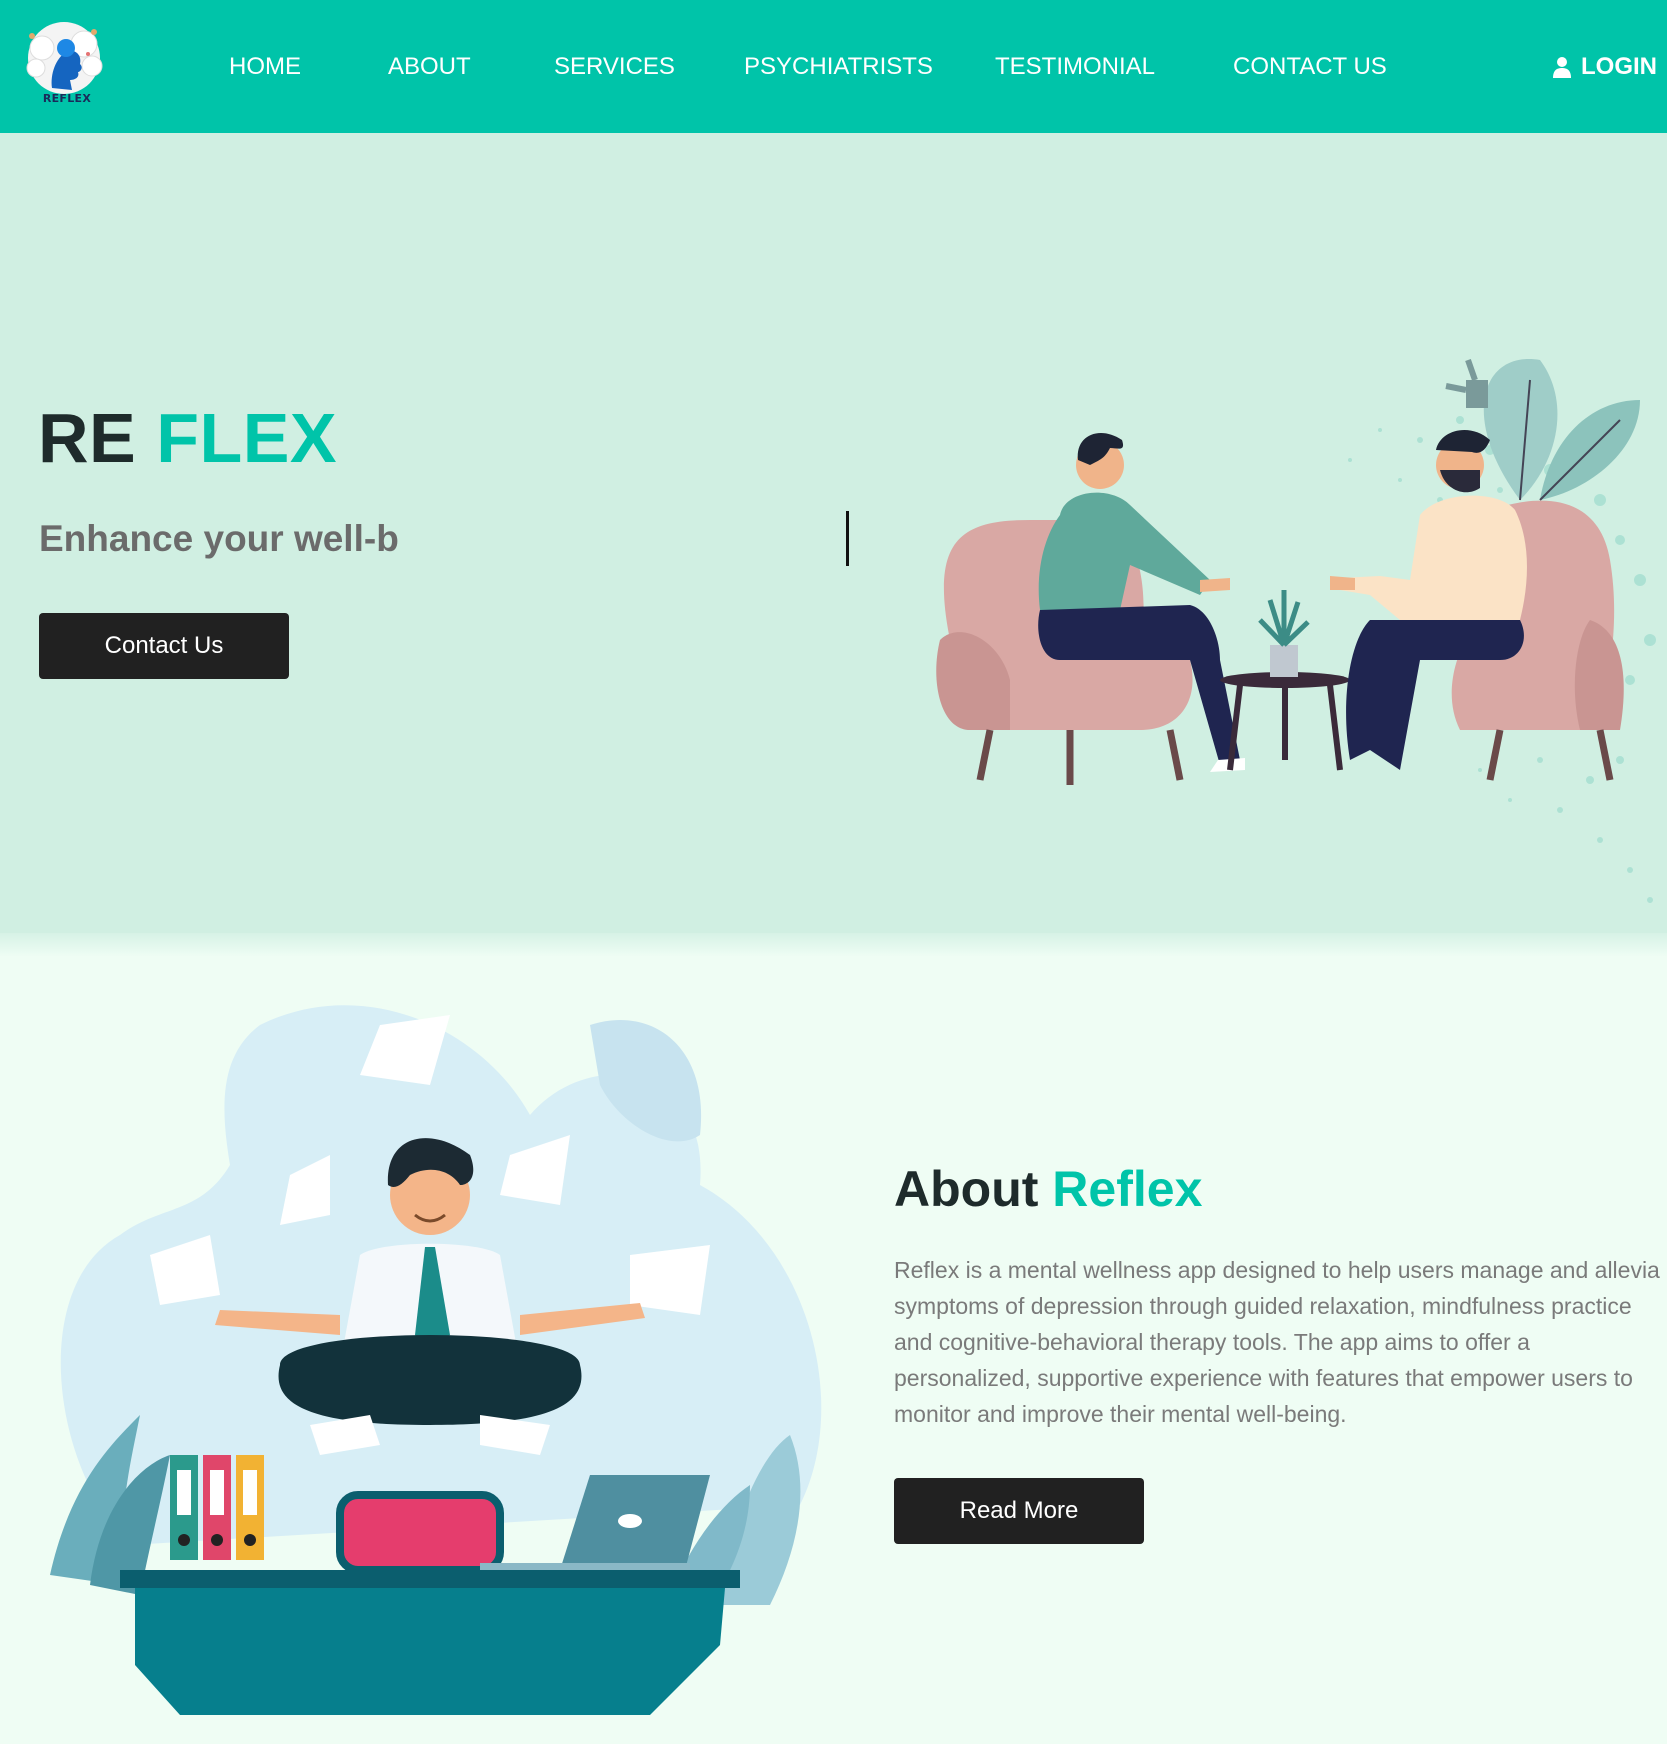  Describe the element at coordinates (67, 98) in the screenshot. I see `logo-text: REFLEX` at that location.